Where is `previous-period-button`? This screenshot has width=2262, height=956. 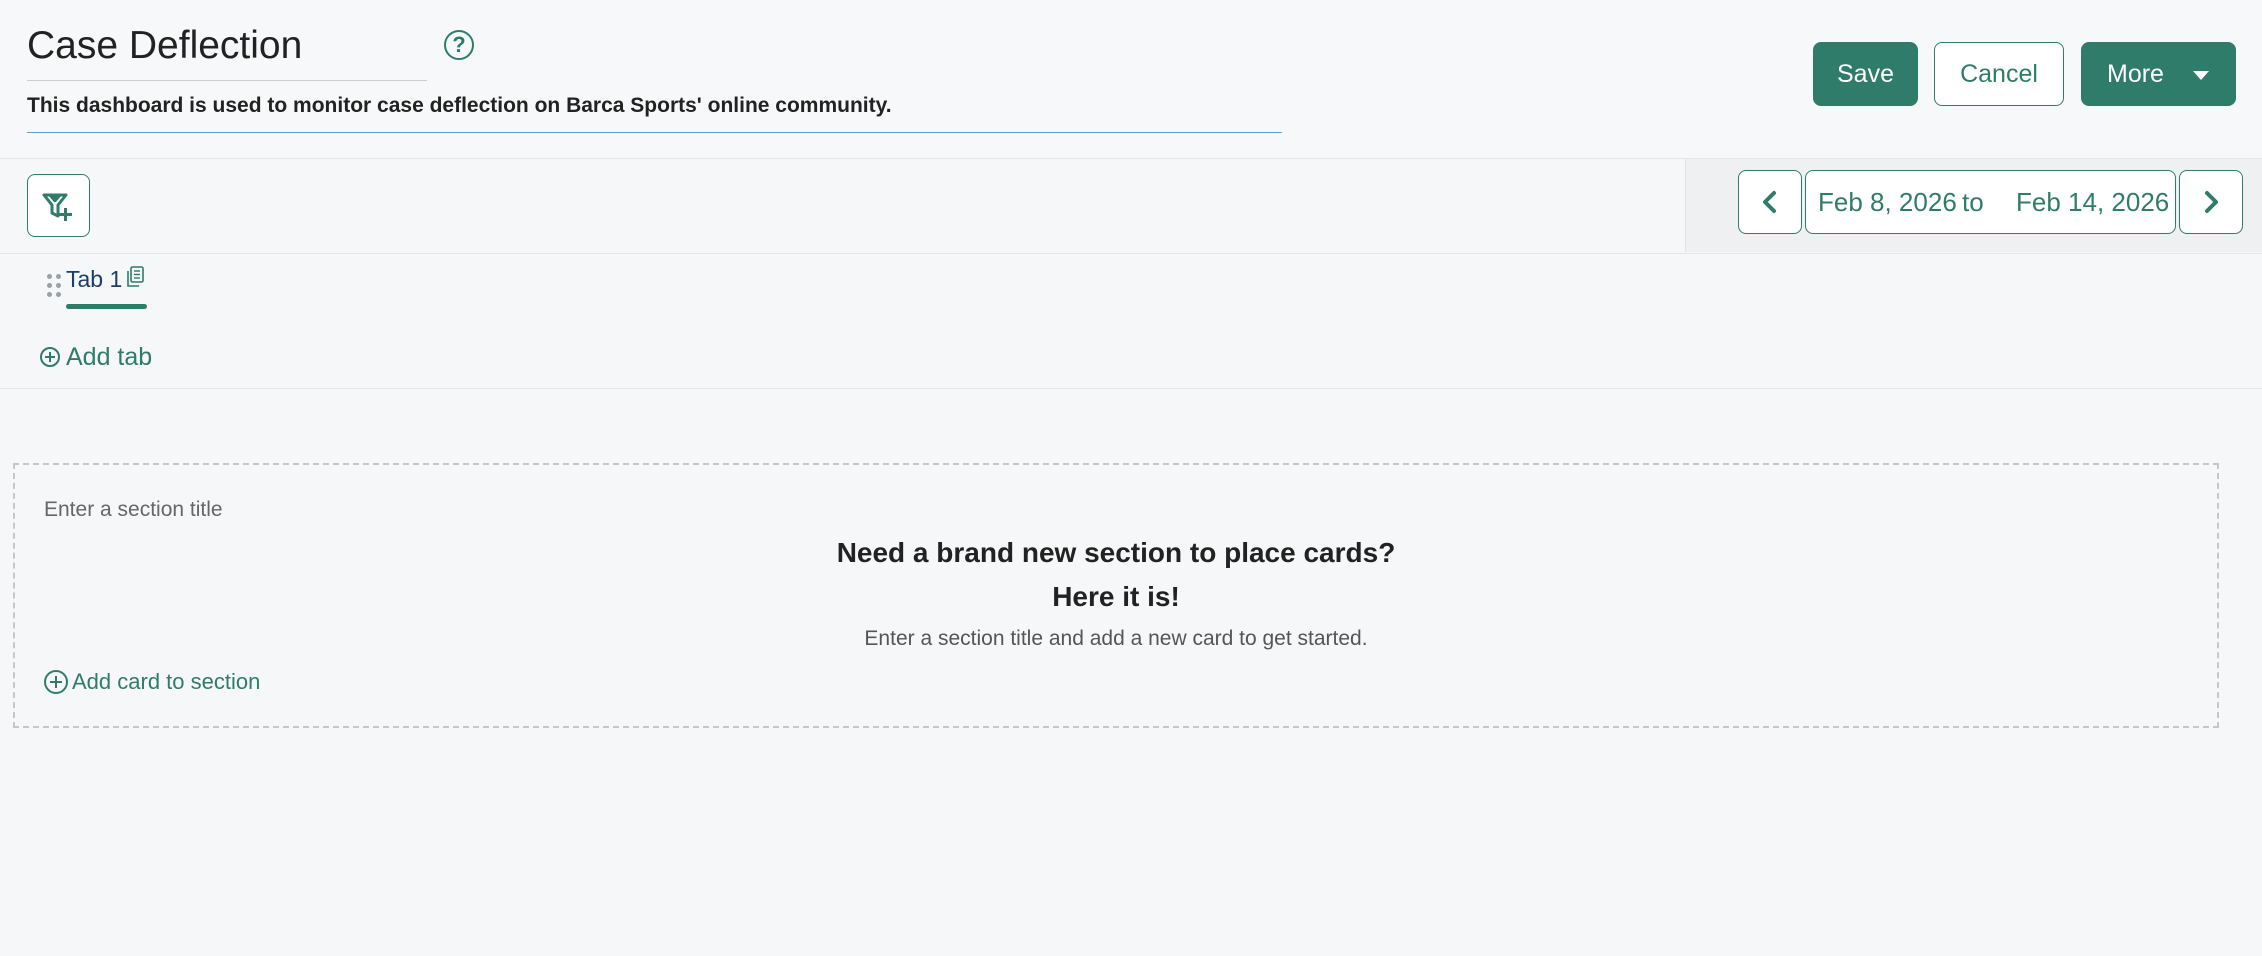 previous-period-button is located at coordinates (1770, 202).